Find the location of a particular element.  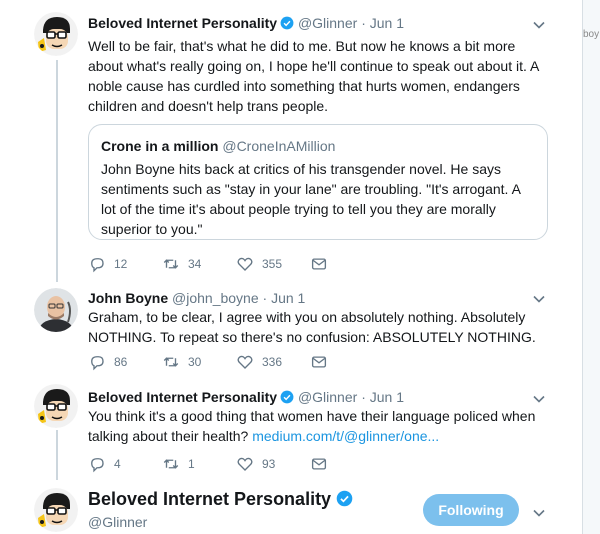

retweet-button: 34 is located at coordinates (181, 264).